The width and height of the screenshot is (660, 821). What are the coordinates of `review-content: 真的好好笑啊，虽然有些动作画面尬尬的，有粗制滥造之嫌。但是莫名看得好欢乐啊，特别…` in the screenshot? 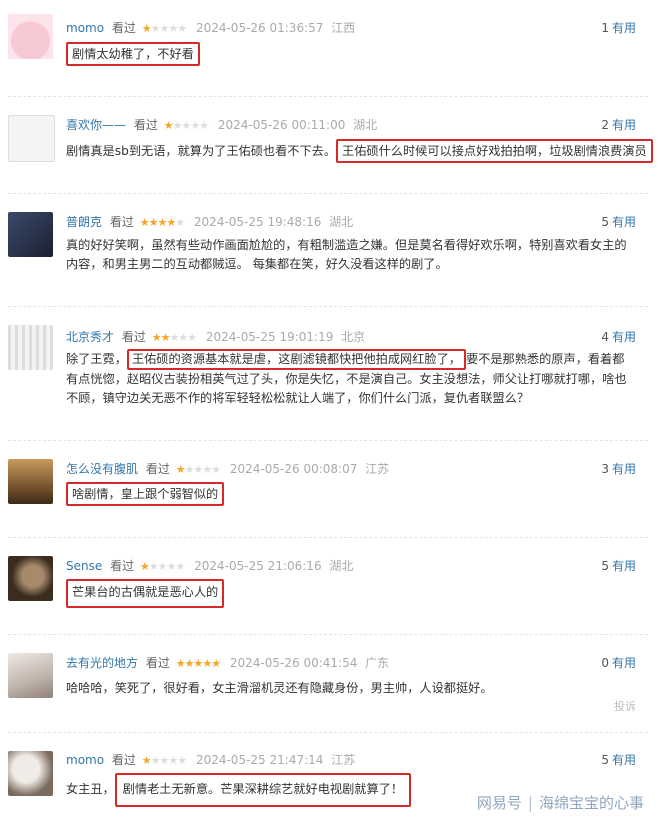 It's located at (351, 255).